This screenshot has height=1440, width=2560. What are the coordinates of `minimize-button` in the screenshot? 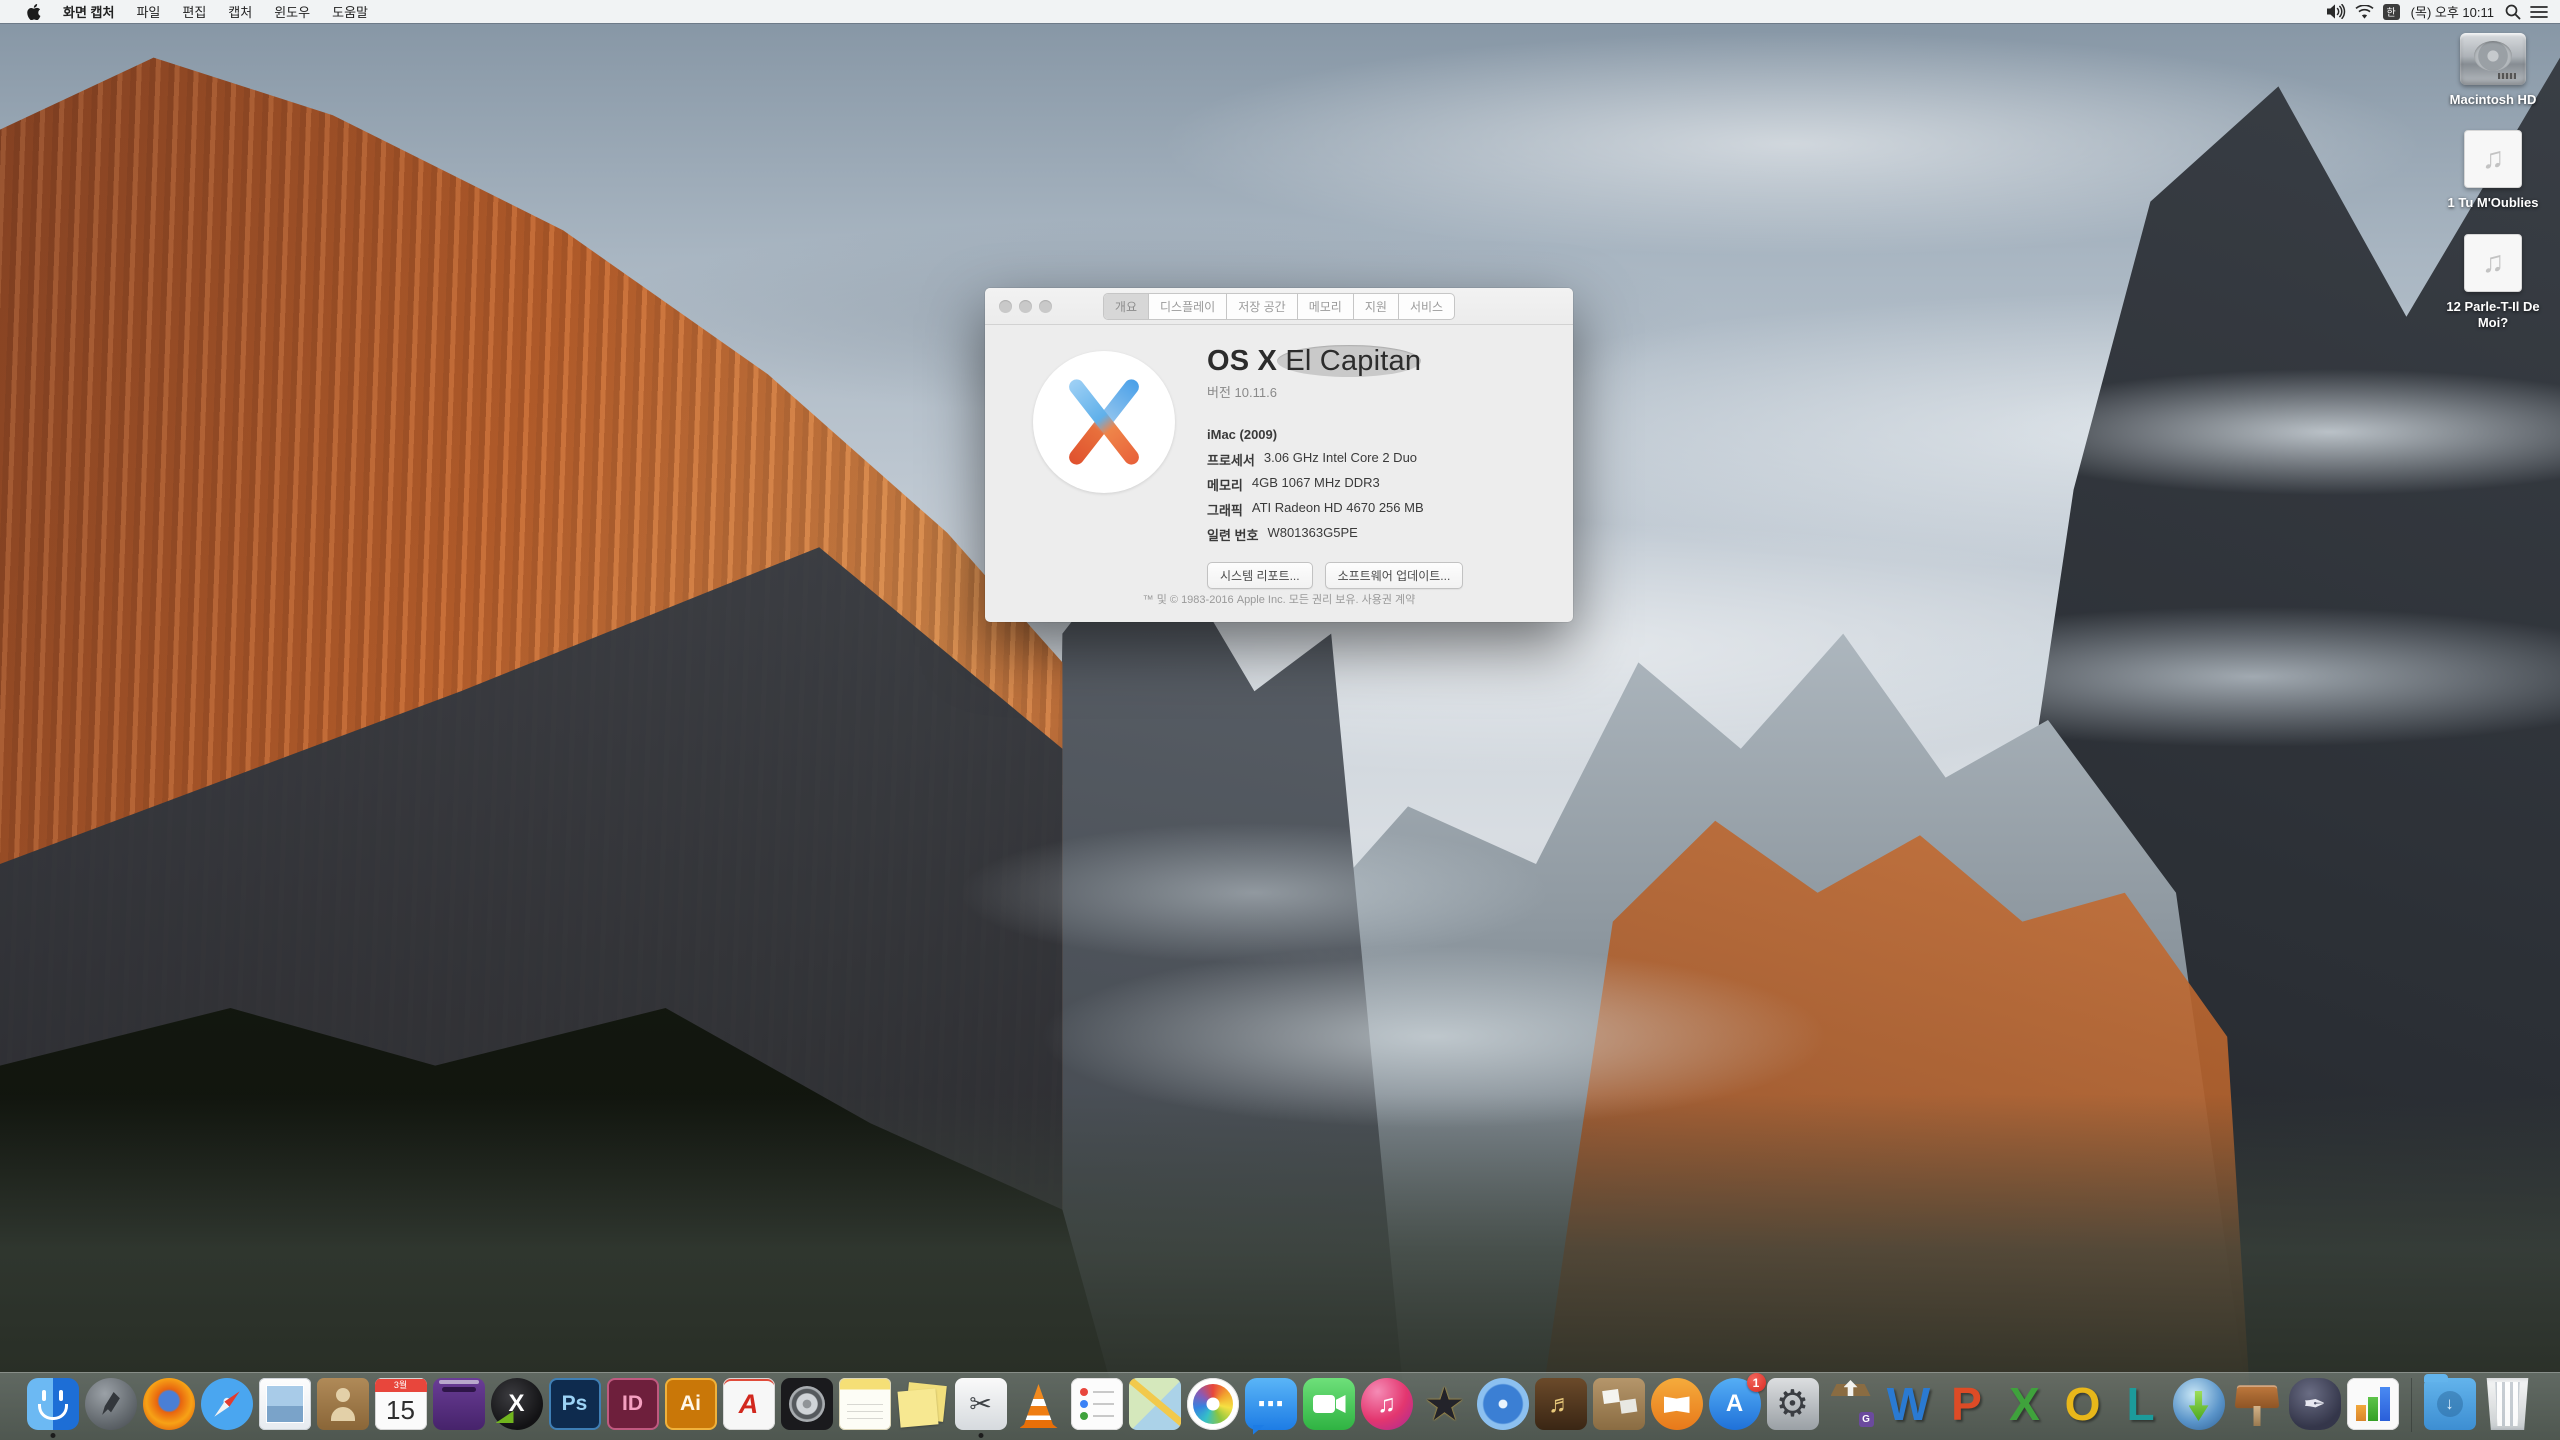 It's located at (1025, 306).